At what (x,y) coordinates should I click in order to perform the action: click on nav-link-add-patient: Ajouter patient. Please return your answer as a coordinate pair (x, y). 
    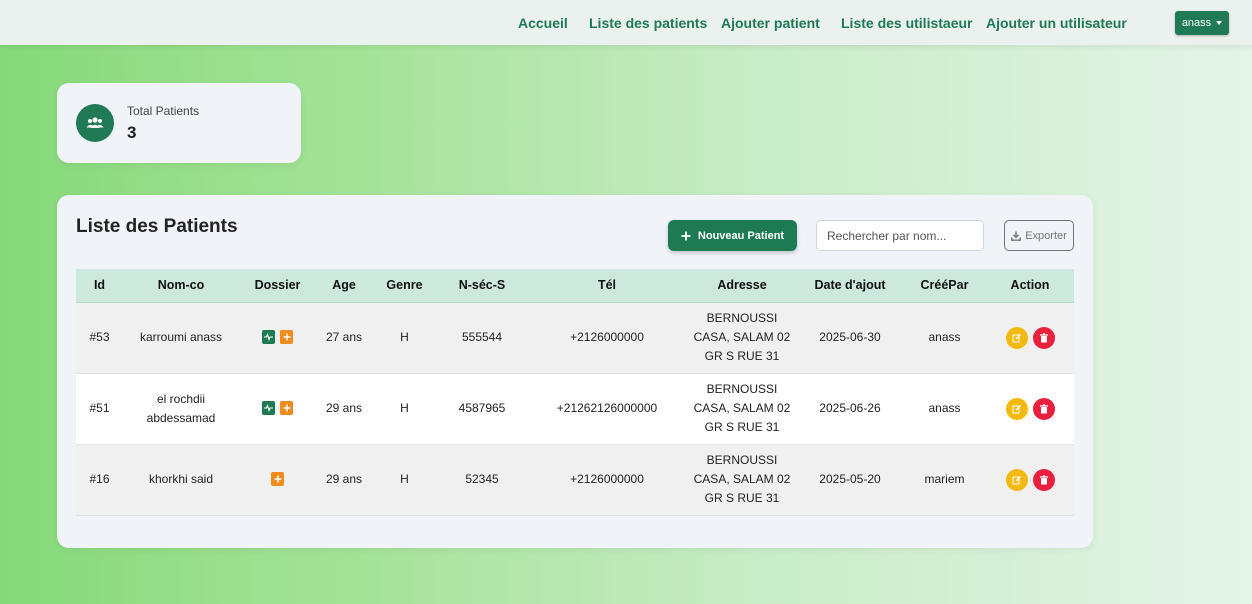
    Looking at the image, I should click on (770, 23).